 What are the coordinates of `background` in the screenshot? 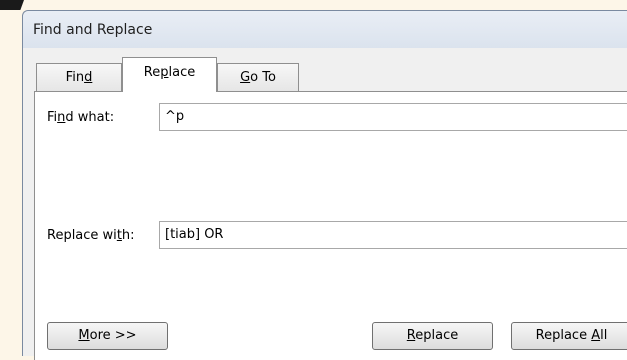 It's located at (313, 5).